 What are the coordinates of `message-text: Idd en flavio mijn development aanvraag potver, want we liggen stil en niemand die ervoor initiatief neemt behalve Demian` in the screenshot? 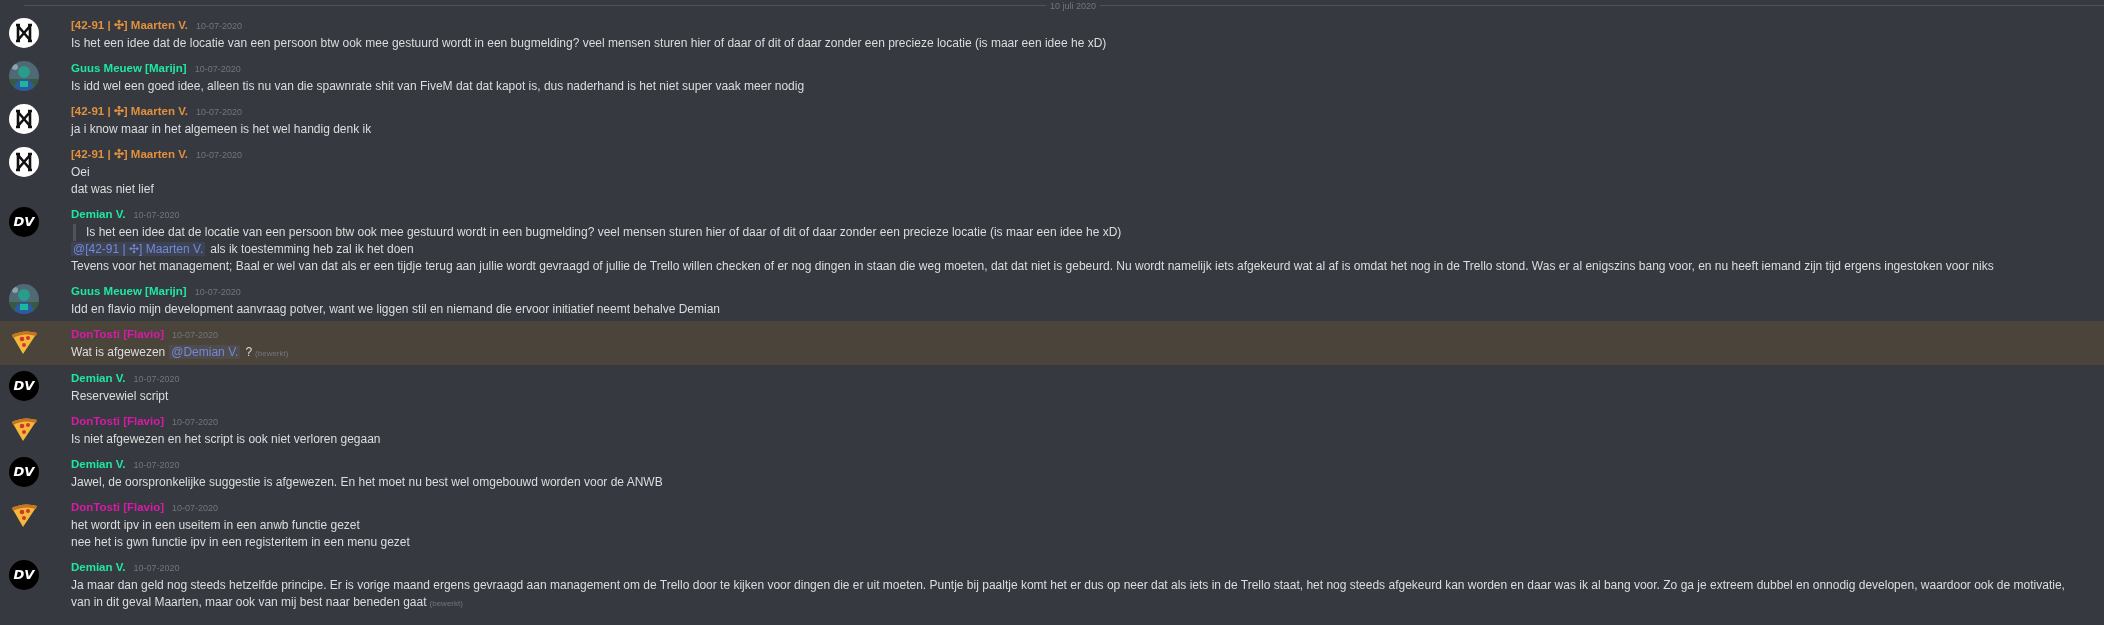 It's located at (396, 309).